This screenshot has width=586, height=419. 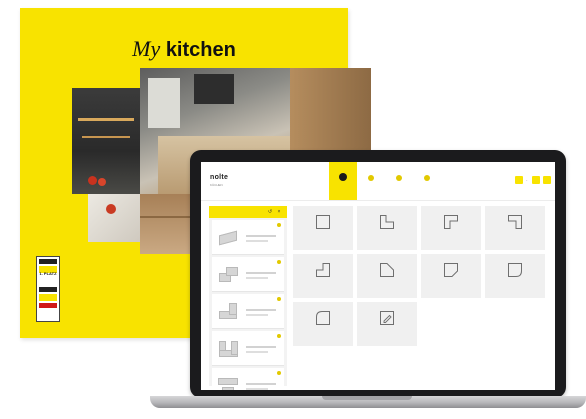 What do you see at coordinates (200, 50) in the screenshot?
I see `catalog-title-kitchen: kitchen` at bounding box center [200, 50].